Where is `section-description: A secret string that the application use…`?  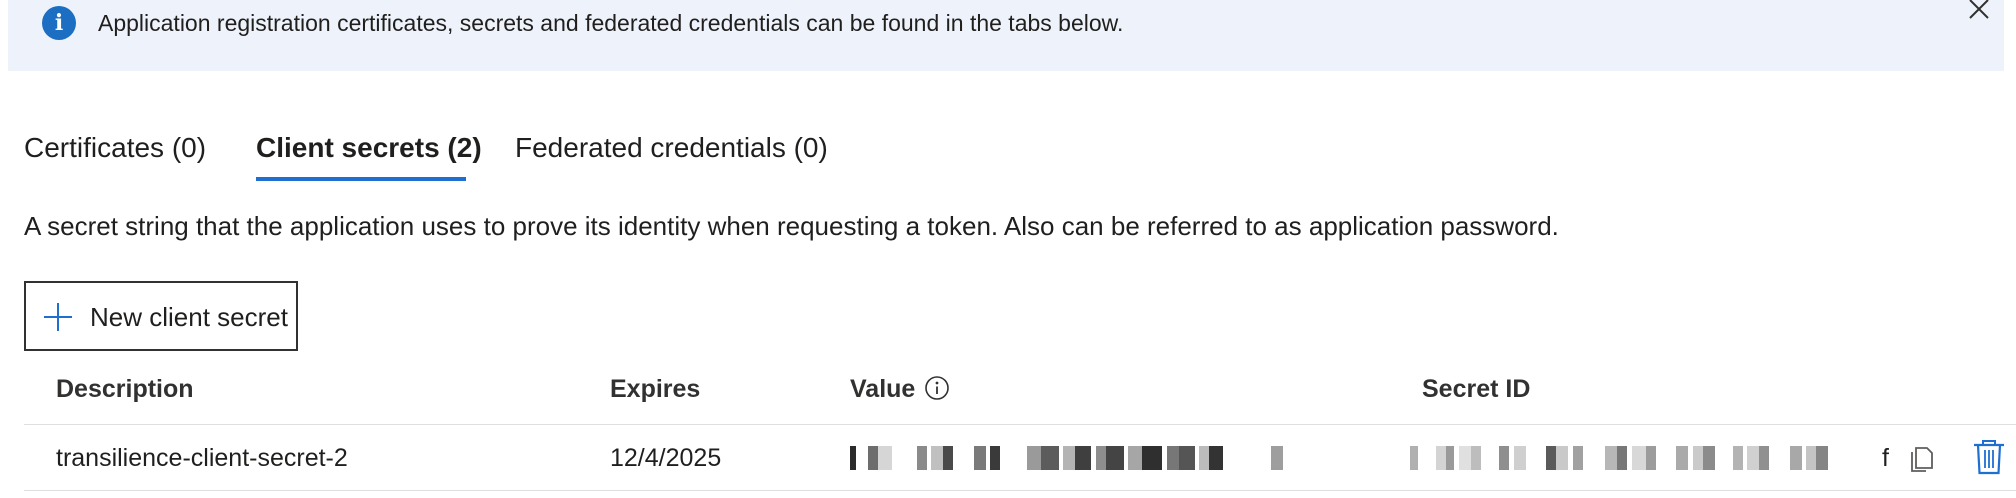 section-description: A secret string that the application use… is located at coordinates (791, 226).